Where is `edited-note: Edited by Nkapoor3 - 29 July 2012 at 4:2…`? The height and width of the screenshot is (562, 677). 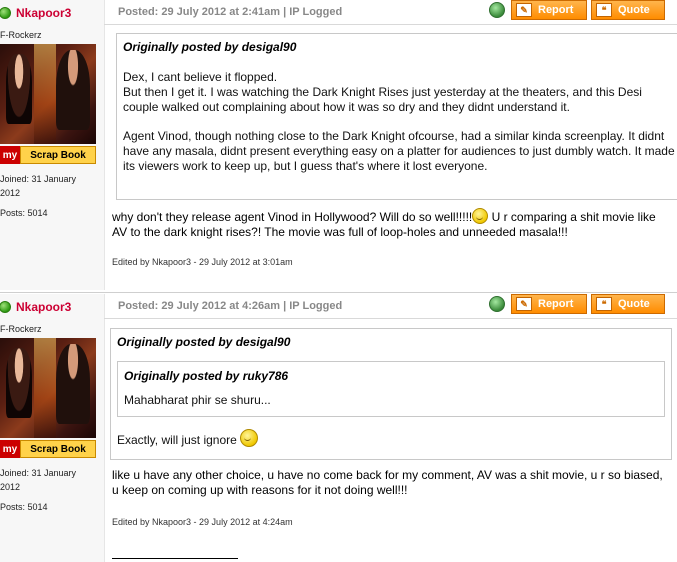 edited-note: Edited by Nkapoor3 - 29 July 2012 at 4:2… is located at coordinates (202, 522).